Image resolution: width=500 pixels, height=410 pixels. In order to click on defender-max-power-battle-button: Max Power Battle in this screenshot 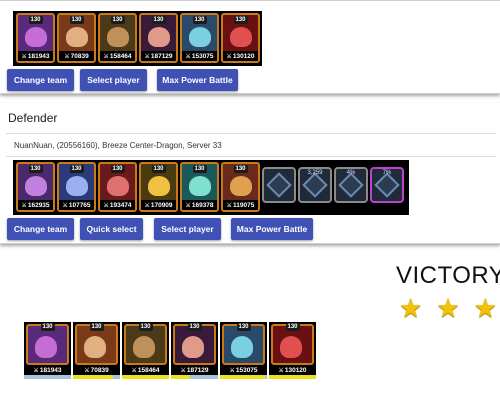, I will do `click(272, 229)`.